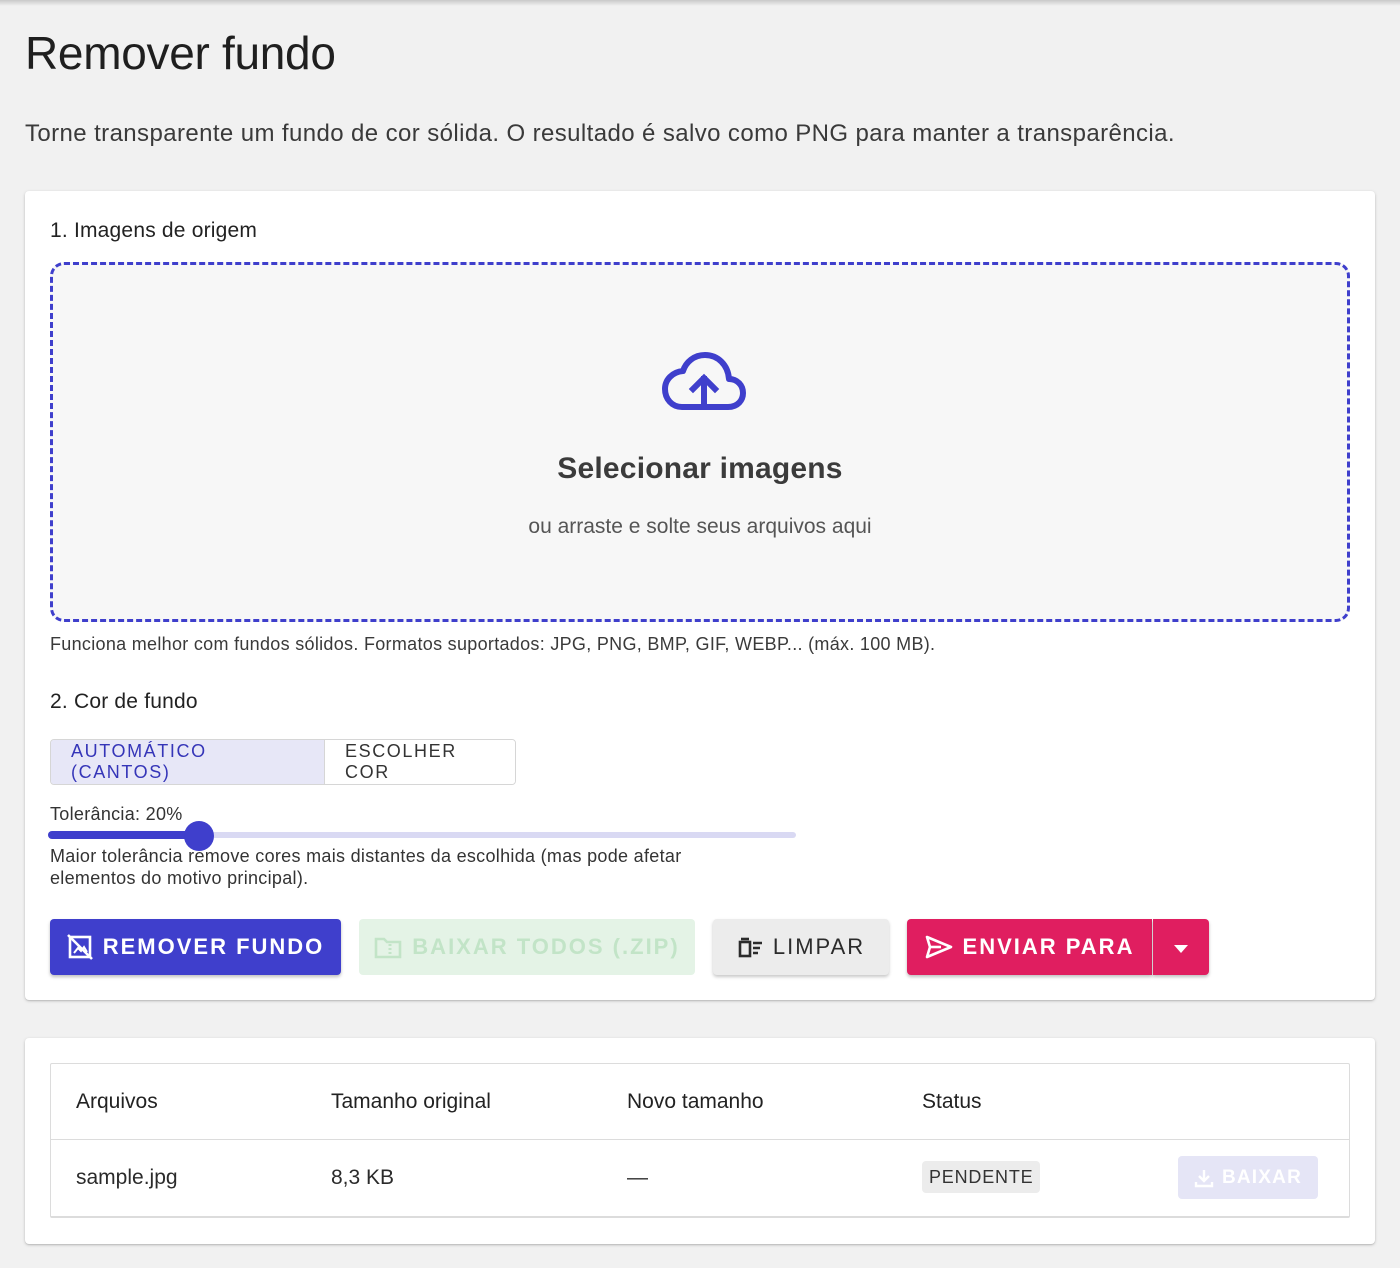  What do you see at coordinates (79, 947) in the screenshot?
I see `hide-image-icon` at bounding box center [79, 947].